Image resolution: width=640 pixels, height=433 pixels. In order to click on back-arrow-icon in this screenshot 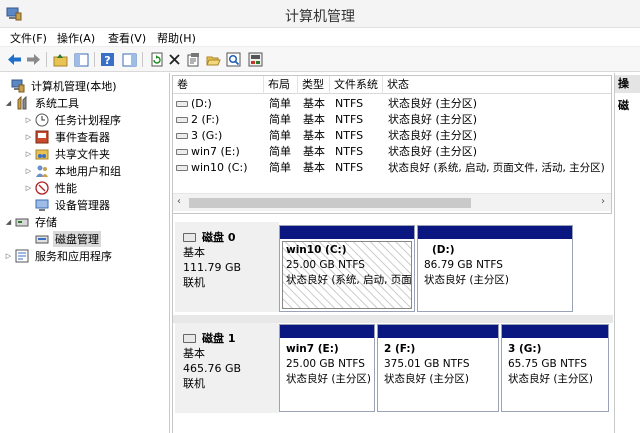, I will do `click(14, 59)`.